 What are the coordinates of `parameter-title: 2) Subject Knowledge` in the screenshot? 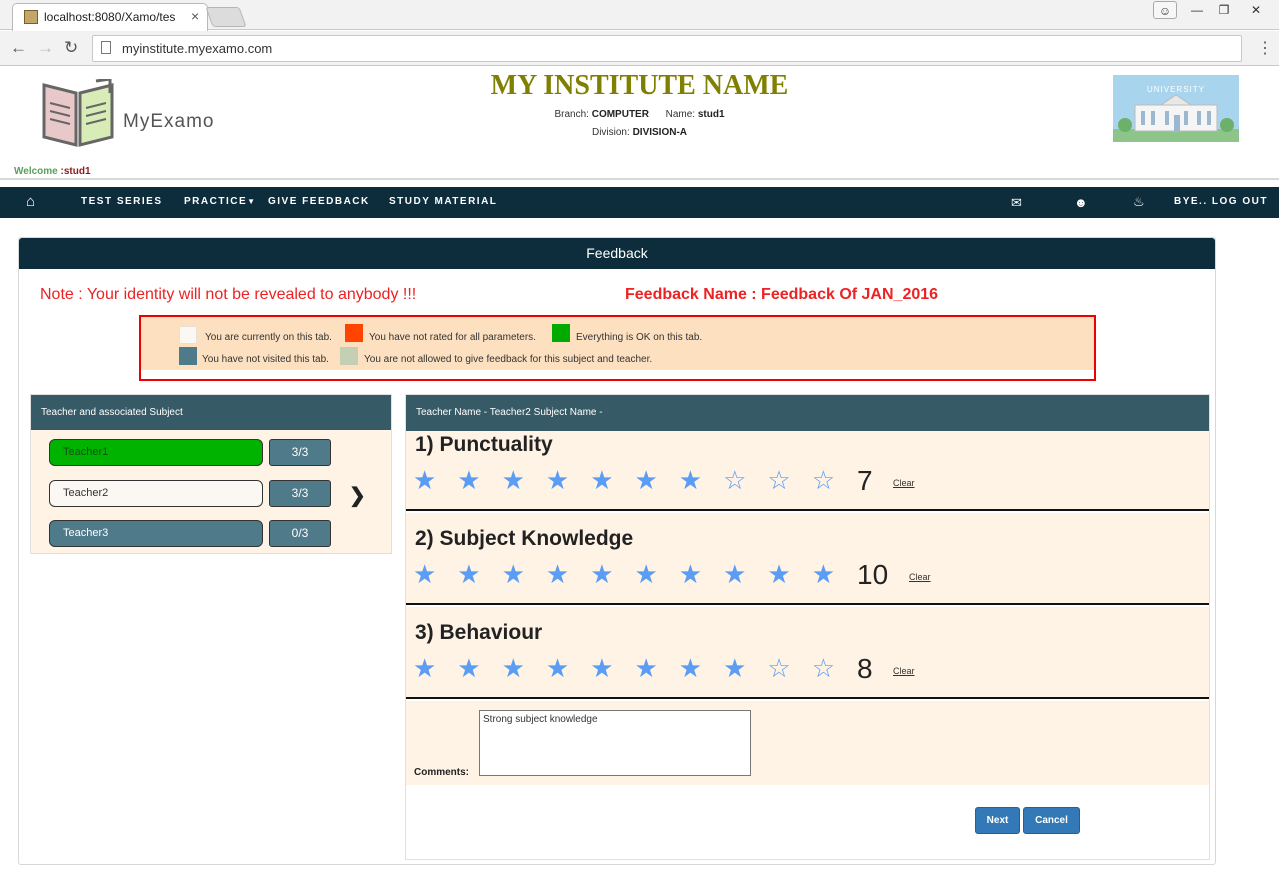 It's located at (524, 538).